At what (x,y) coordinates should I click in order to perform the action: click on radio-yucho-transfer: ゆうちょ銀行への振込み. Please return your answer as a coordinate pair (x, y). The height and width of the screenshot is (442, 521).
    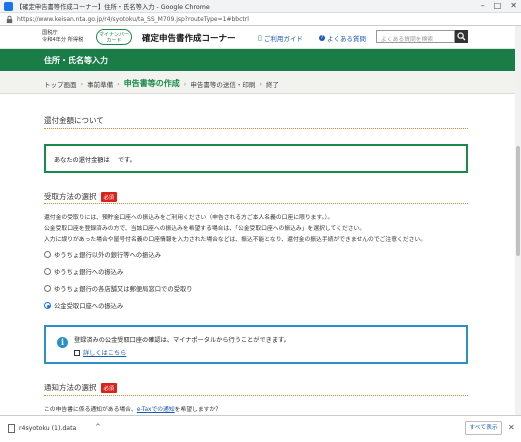
    Looking at the image, I should click on (83, 271).